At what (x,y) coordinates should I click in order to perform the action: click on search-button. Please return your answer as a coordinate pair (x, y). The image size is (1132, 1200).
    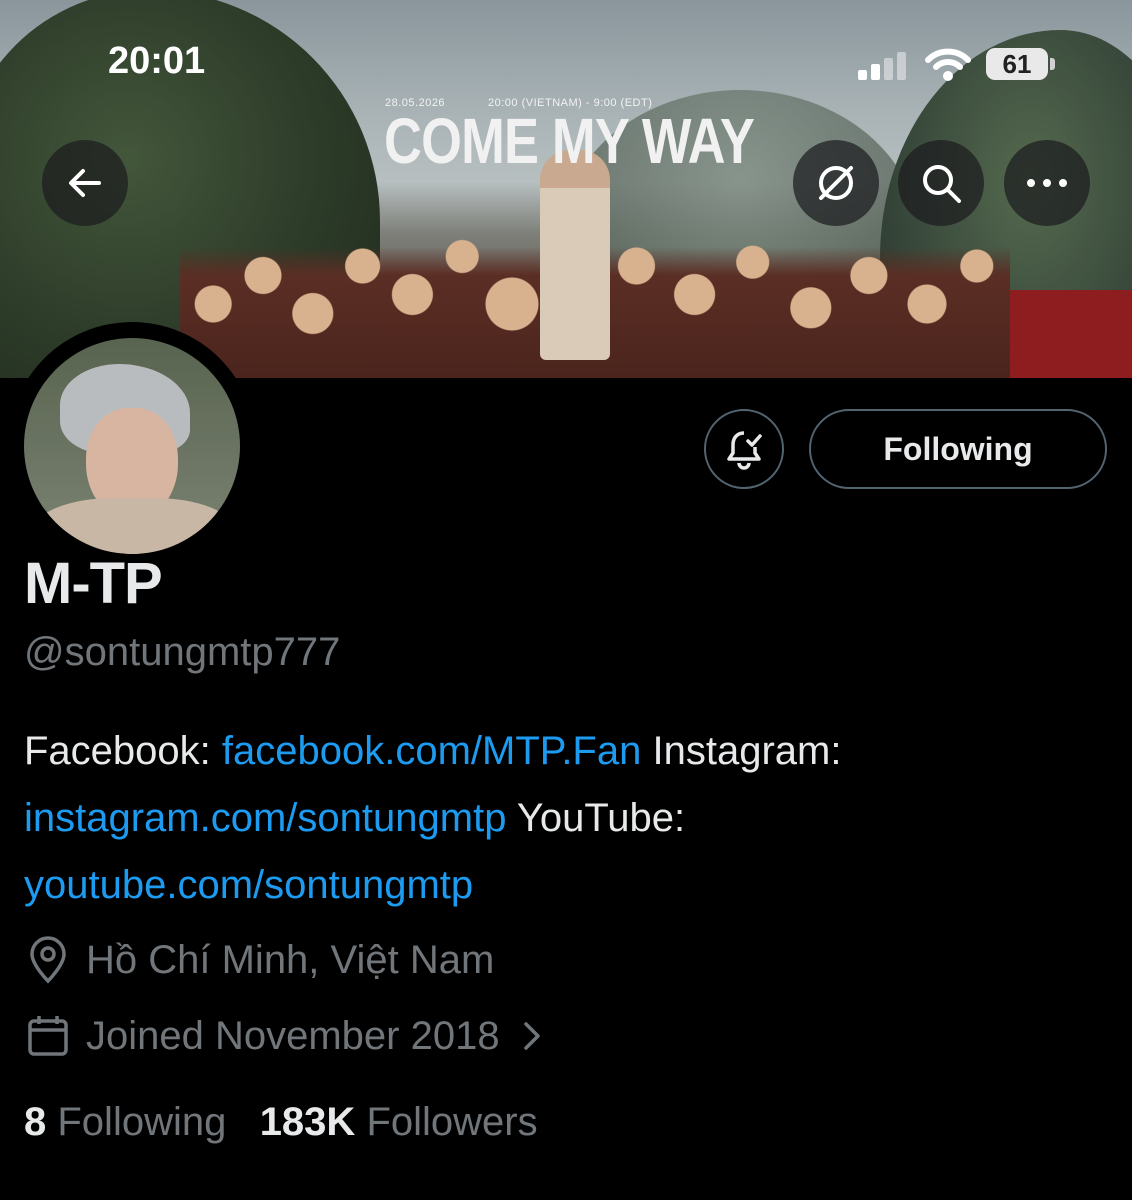
    Looking at the image, I should click on (941, 183).